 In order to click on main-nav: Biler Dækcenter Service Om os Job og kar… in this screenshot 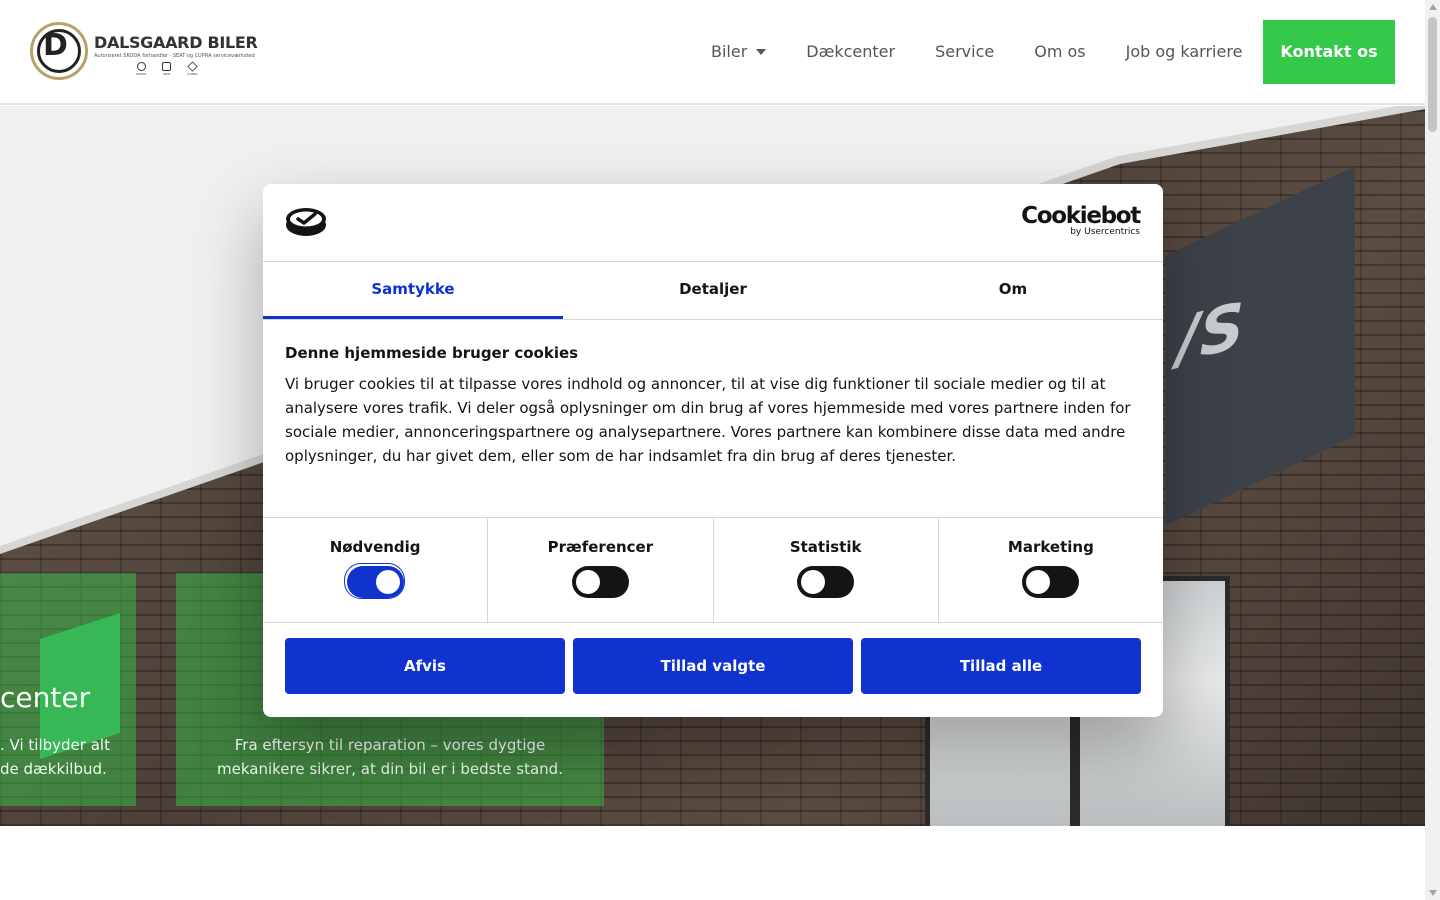, I will do `click(976, 51)`.